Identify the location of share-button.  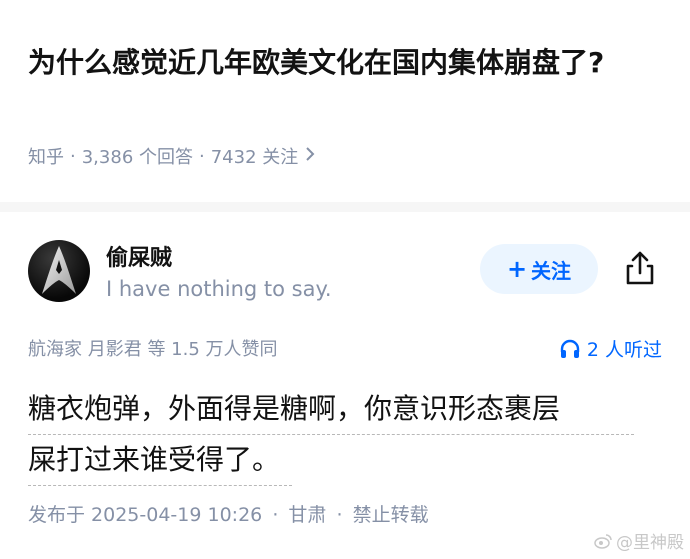
(640, 268).